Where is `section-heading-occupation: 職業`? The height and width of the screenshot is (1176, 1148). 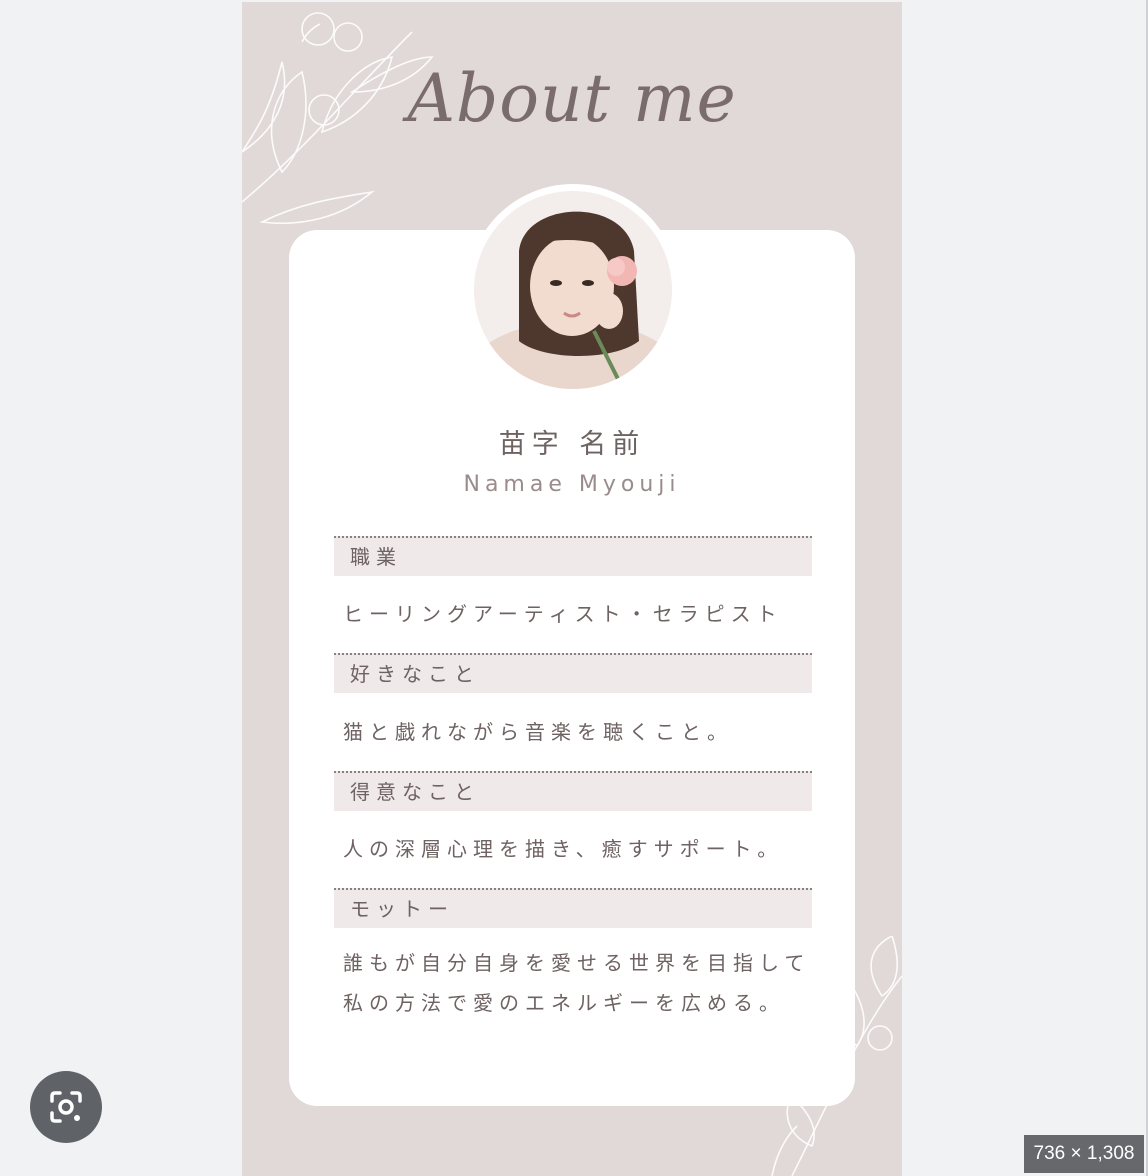
section-heading-occupation: 職業 is located at coordinates (573, 556).